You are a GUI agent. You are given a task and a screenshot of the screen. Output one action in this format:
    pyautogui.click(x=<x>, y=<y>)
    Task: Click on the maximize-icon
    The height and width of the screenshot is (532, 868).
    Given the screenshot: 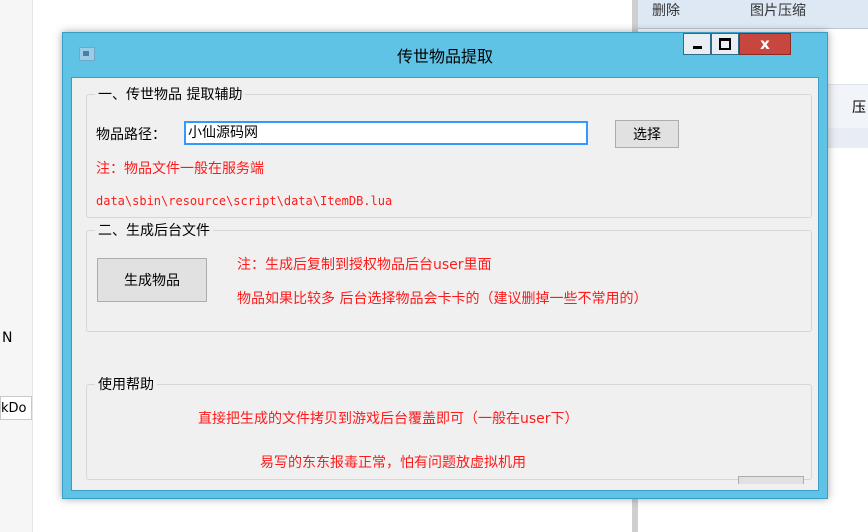 What is the action you would take?
    pyautogui.click(x=725, y=44)
    